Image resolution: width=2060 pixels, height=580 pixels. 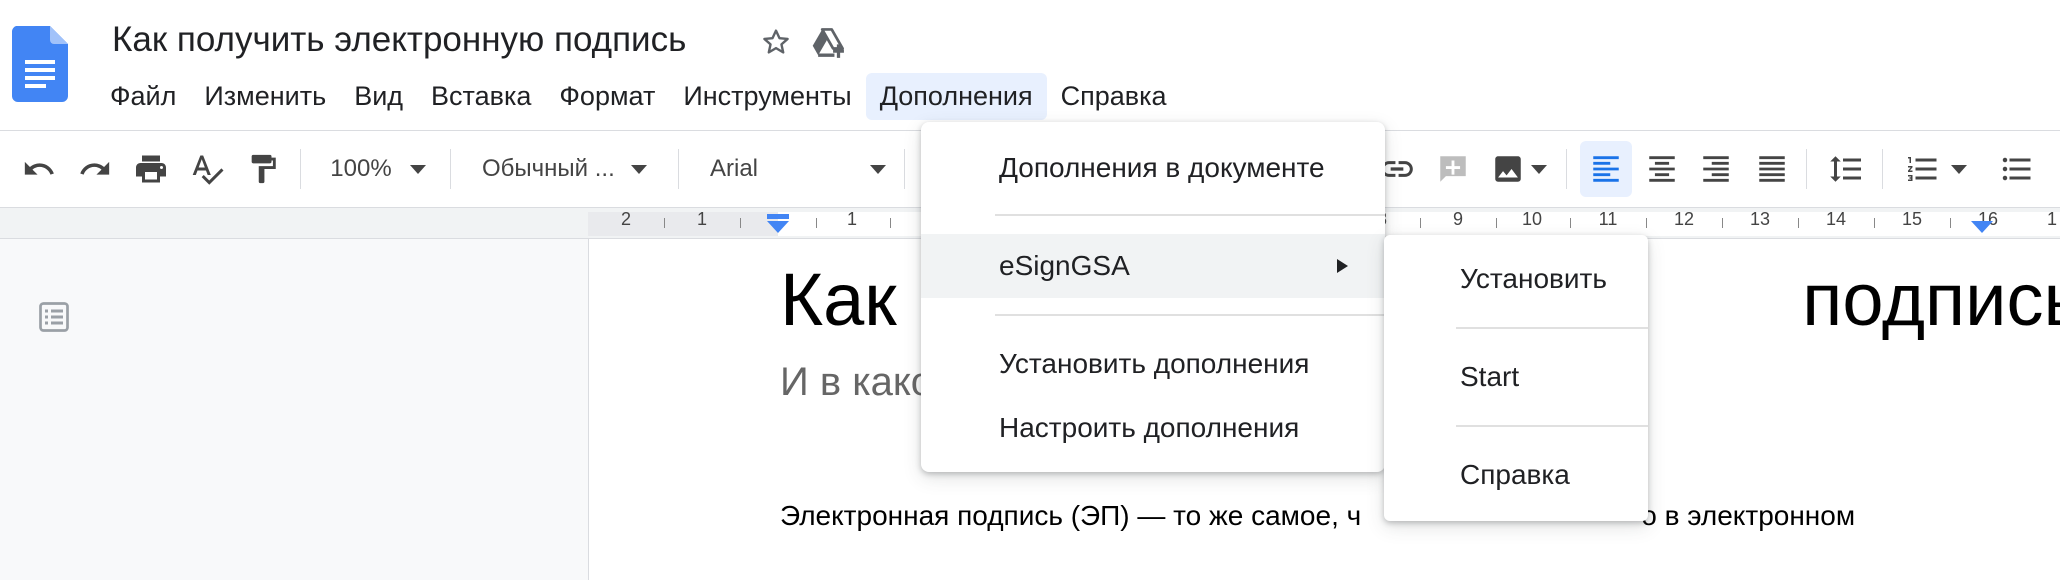 I want to click on document-title: Как получить электронную подпись, so click(x=399, y=40).